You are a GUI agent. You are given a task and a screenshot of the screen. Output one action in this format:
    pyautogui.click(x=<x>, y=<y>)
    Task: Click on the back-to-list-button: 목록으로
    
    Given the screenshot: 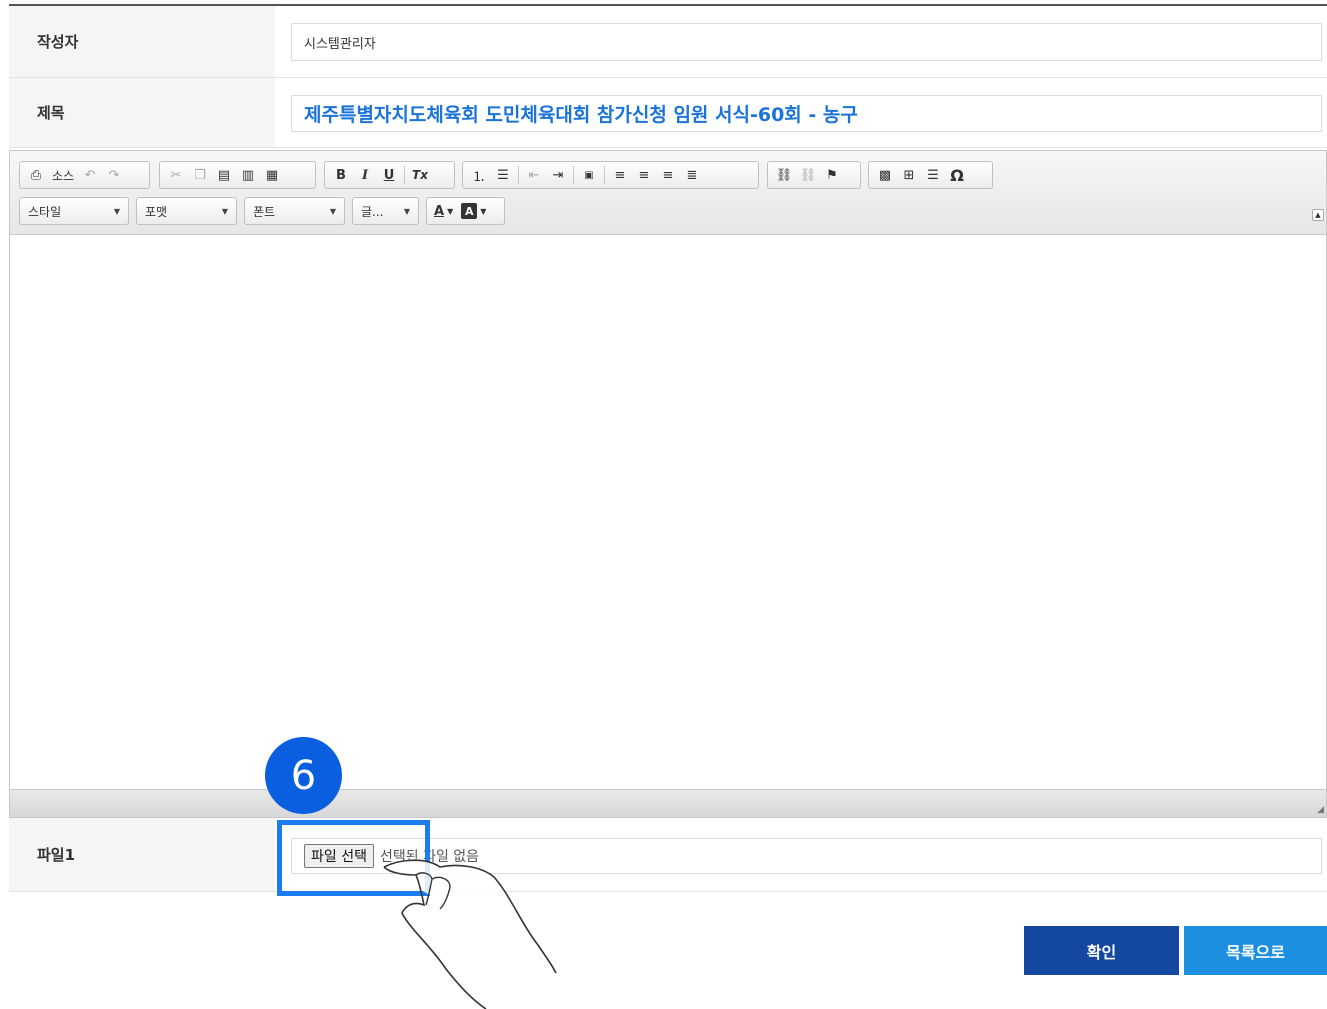 What is the action you would take?
    pyautogui.click(x=1255, y=950)
    